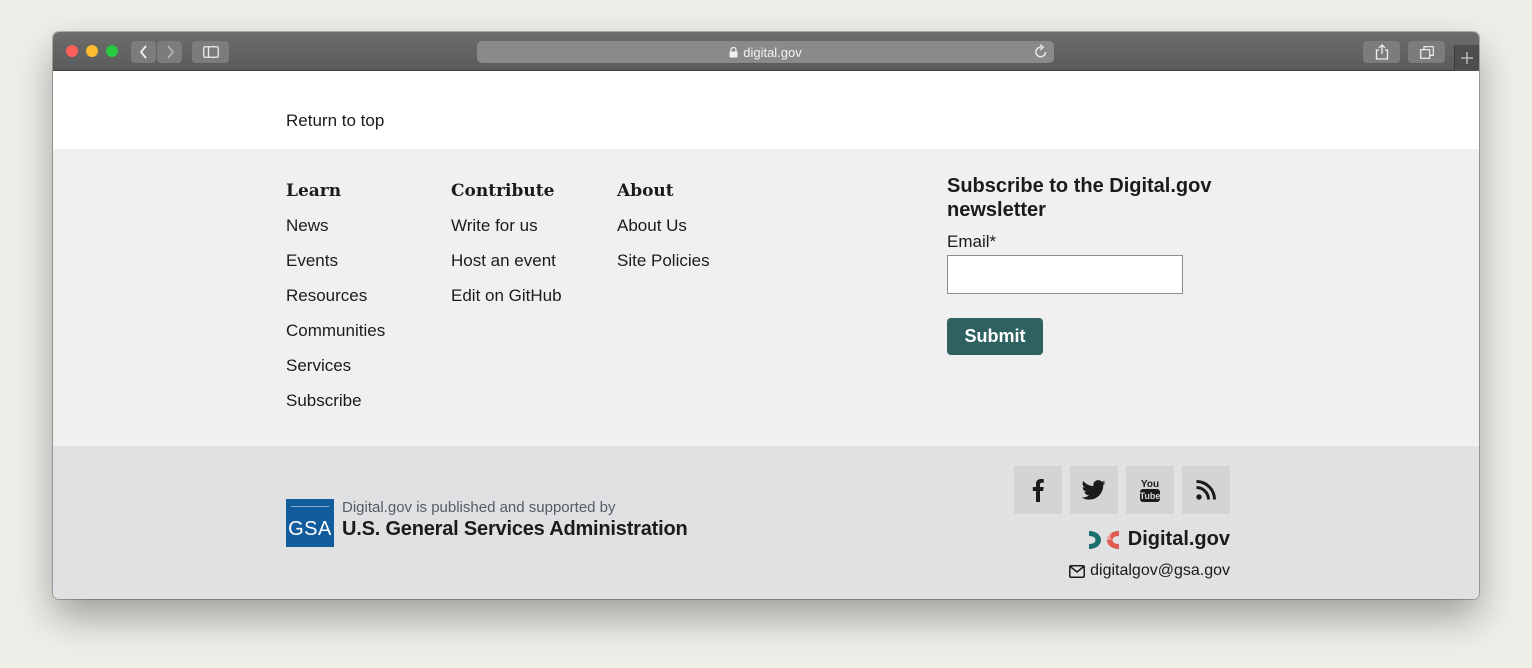  I want to click on new-tab-button, so click(1466, 58).